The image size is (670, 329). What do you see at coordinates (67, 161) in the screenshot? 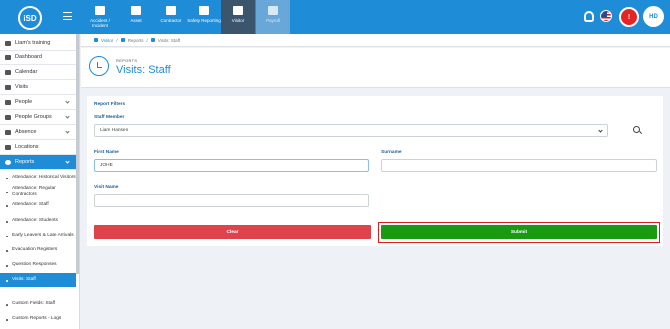
I see `chevron-up-icon` at bounding box center [67, 161].